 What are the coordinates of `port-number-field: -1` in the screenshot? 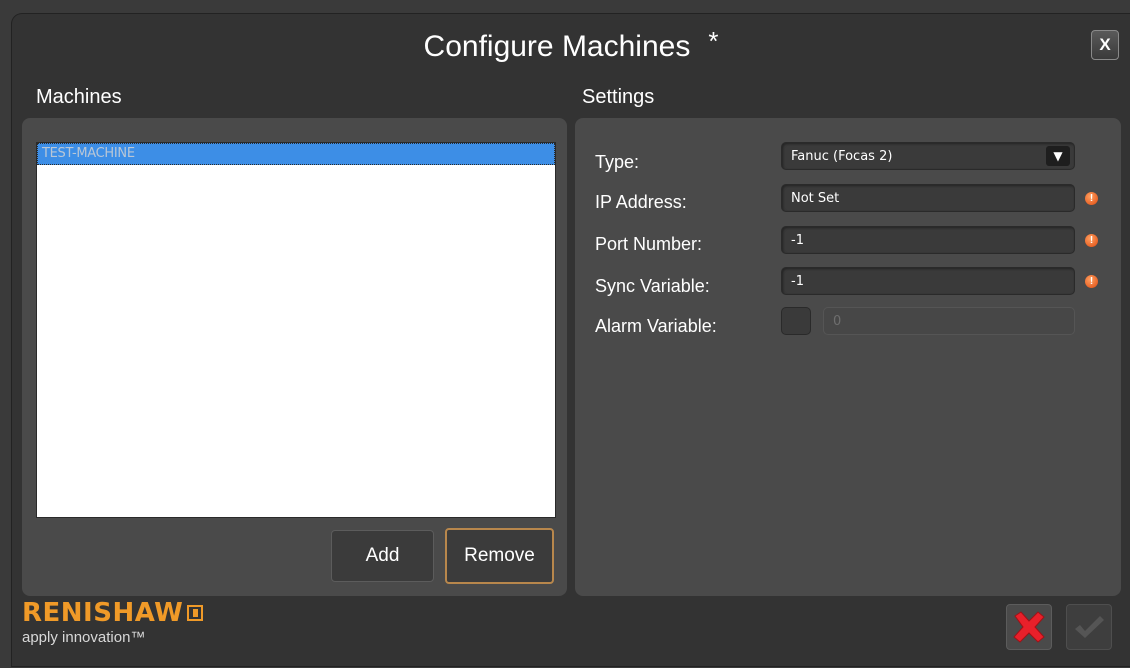 It's located at (928, 240).